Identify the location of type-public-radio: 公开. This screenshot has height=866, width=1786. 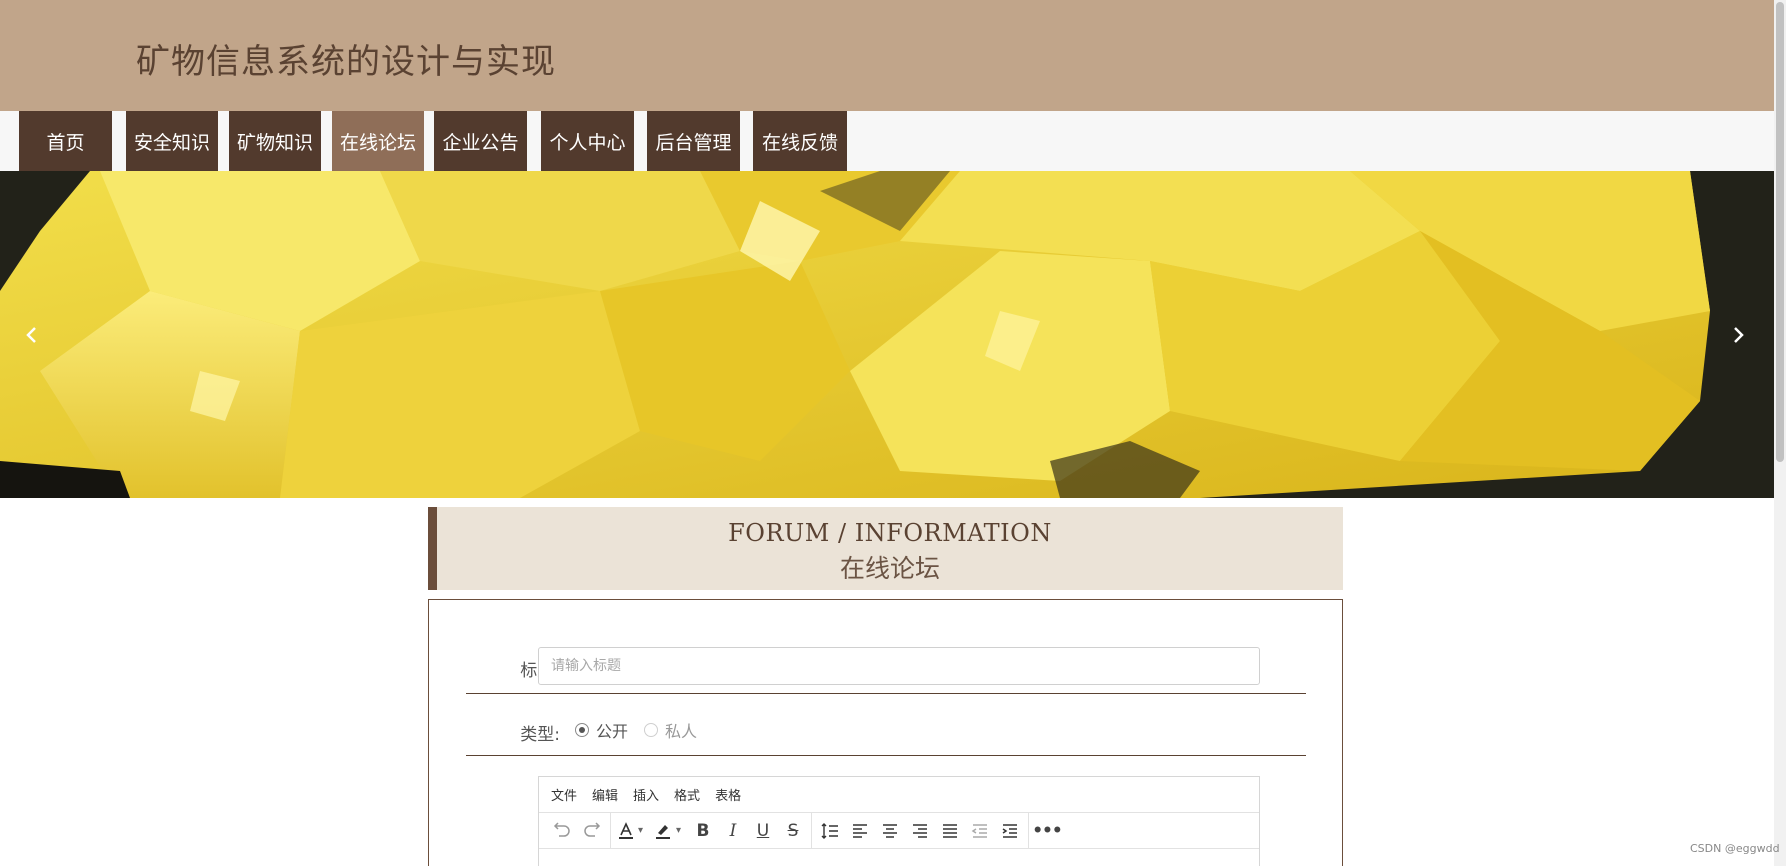
(601, 730).